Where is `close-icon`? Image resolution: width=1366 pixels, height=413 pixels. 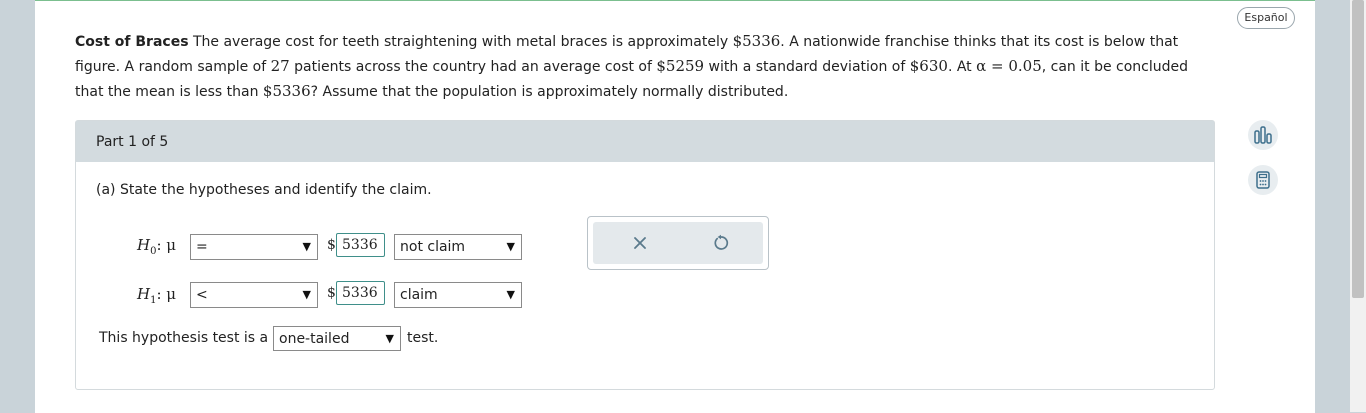
close-icon is located at coordinates (640, 243).